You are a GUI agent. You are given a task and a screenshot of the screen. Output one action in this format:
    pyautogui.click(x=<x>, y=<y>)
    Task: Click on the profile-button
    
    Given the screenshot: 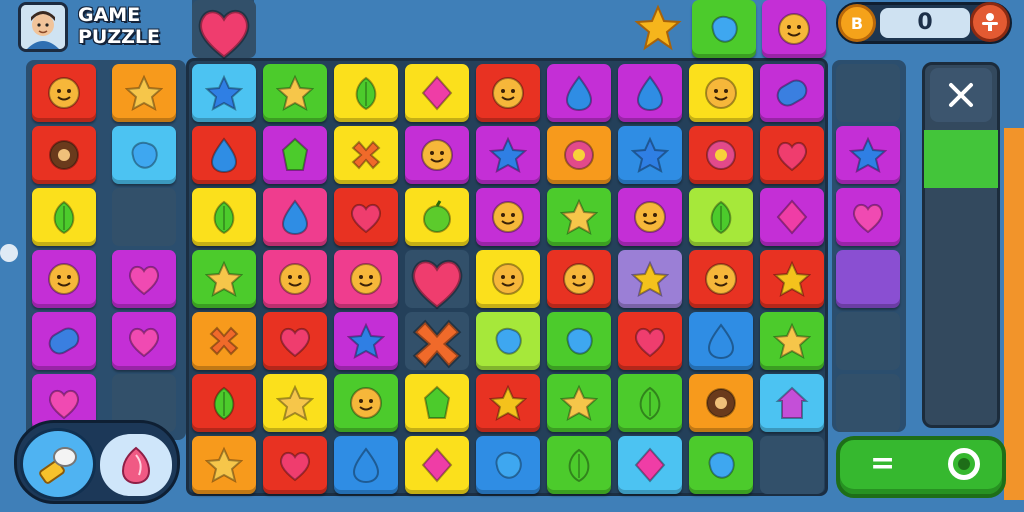 What is the action you would take?
    pyautogui.click(x=990, y=22)
    